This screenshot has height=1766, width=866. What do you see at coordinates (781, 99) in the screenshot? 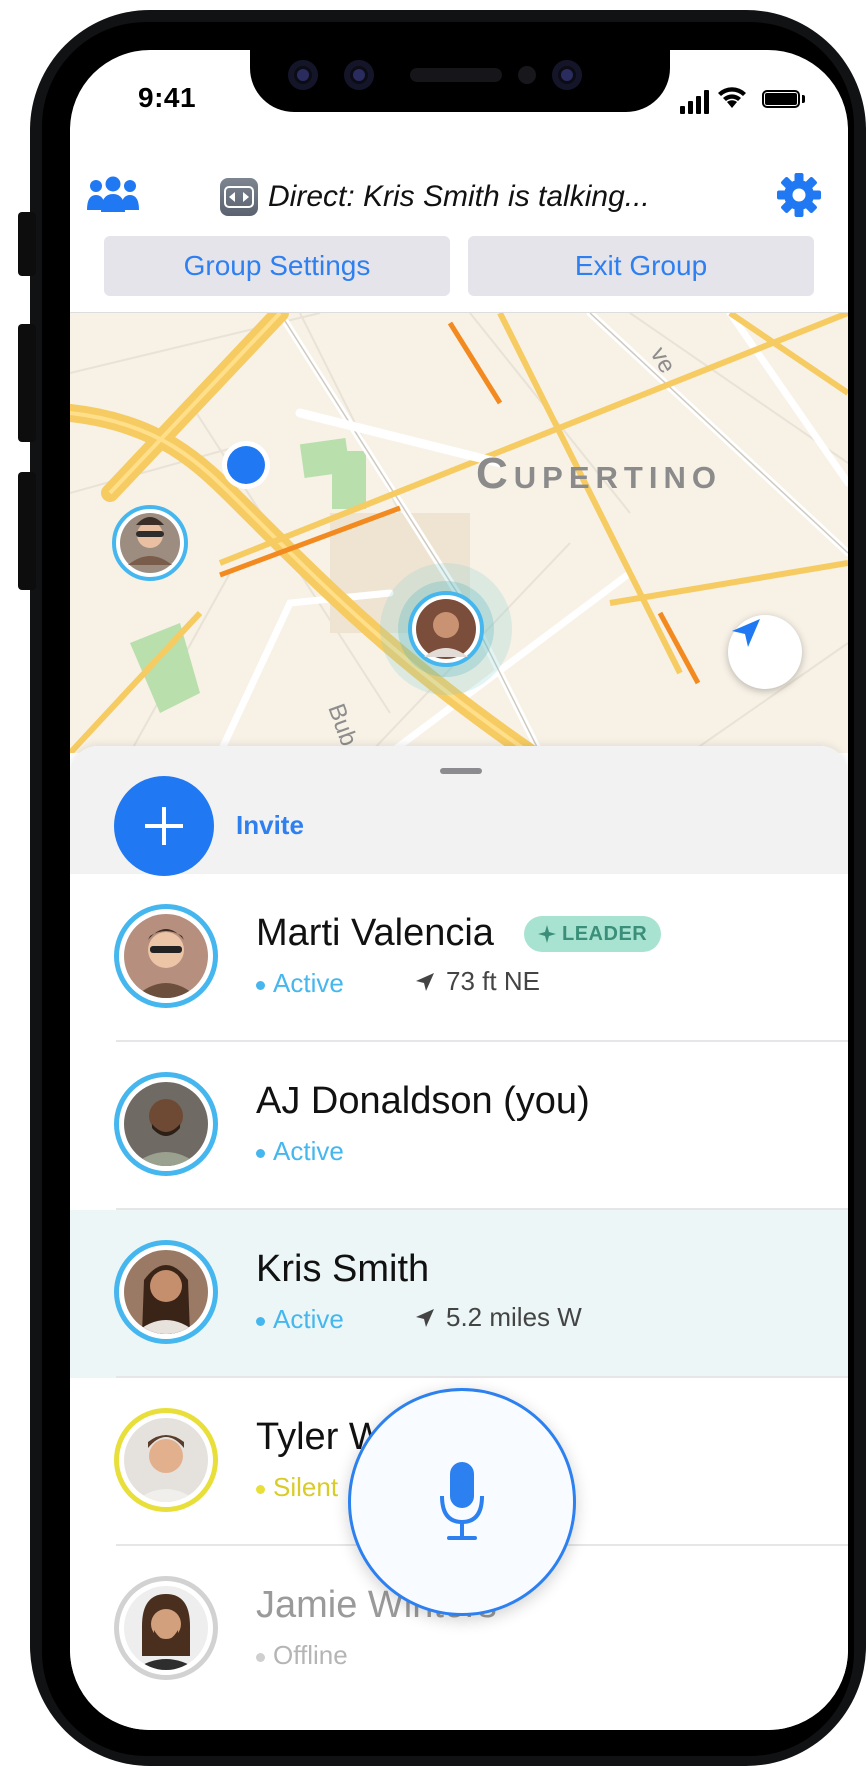
I see `battery-icon` at bounding box center [781, 99].